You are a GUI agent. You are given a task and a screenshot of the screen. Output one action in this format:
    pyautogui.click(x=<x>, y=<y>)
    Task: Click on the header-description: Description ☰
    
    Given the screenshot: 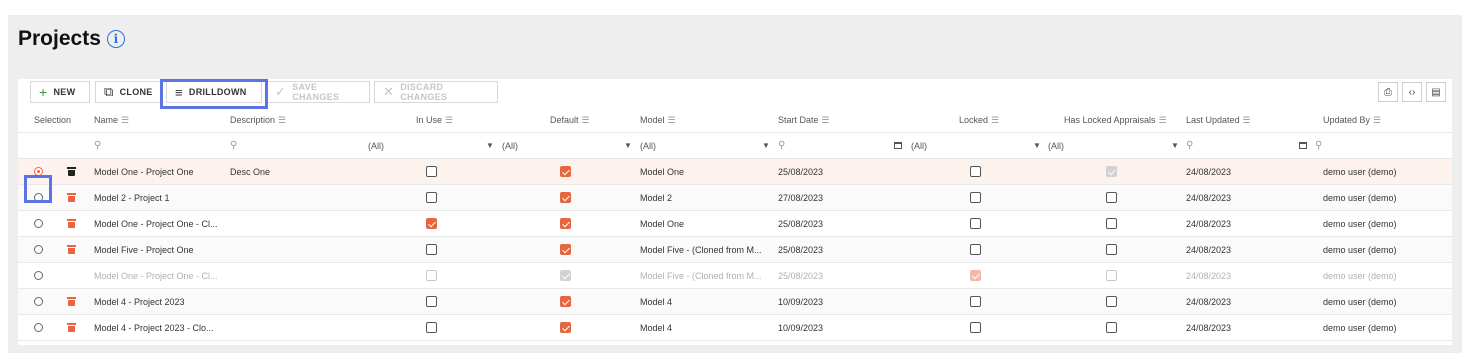 What is the action you would take?
    pyautogui.click(x=258, y=120)
    